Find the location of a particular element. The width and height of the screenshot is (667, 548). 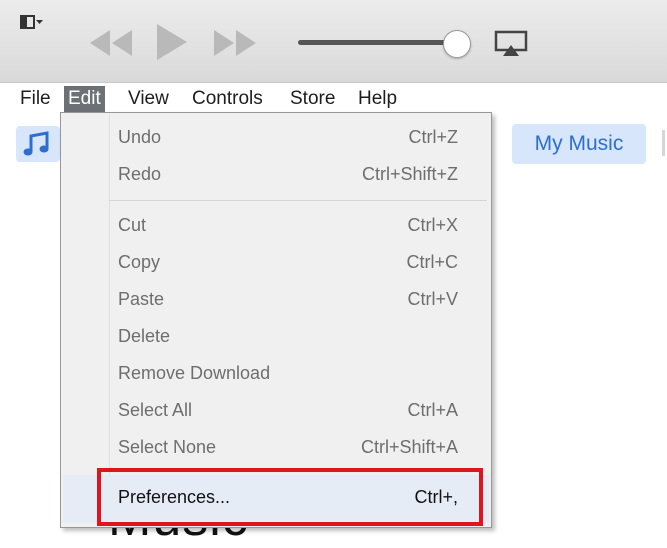

menu-item-label: Select None is located at coordinates (167, 447).